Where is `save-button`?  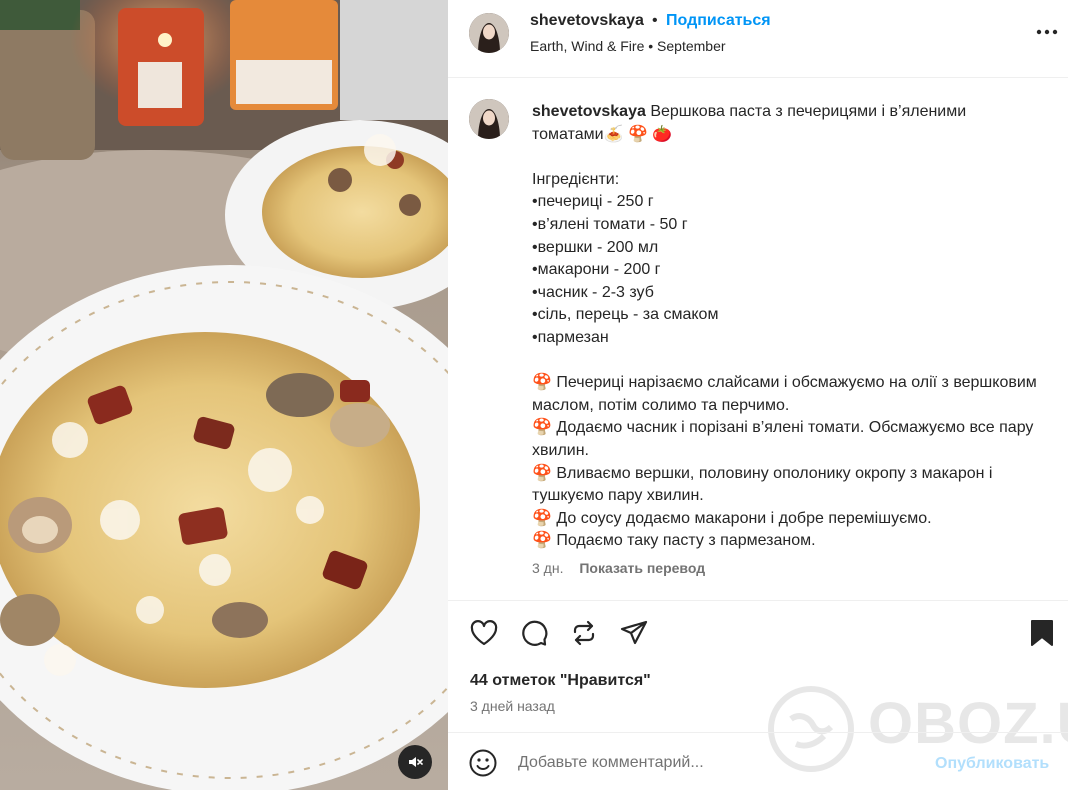 save-button is located at coordinates (1042, 635).